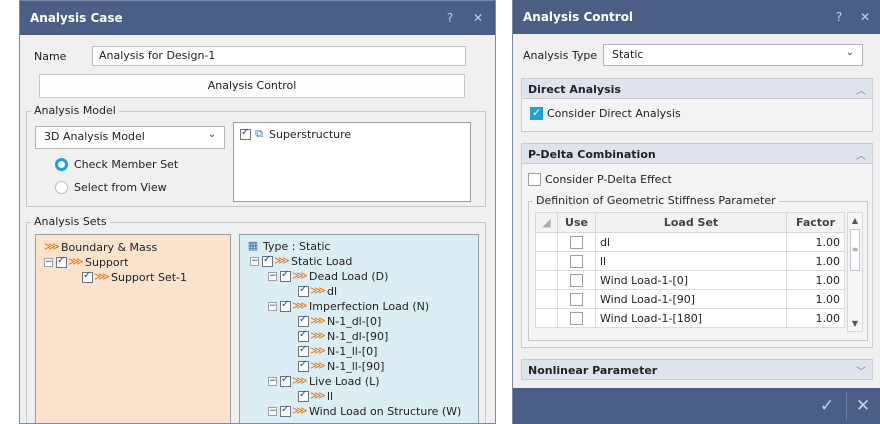  Describe the element at coordinates (252, 86) in the screenshot. I see `analysis-control-button: Analysis Control` at that location.